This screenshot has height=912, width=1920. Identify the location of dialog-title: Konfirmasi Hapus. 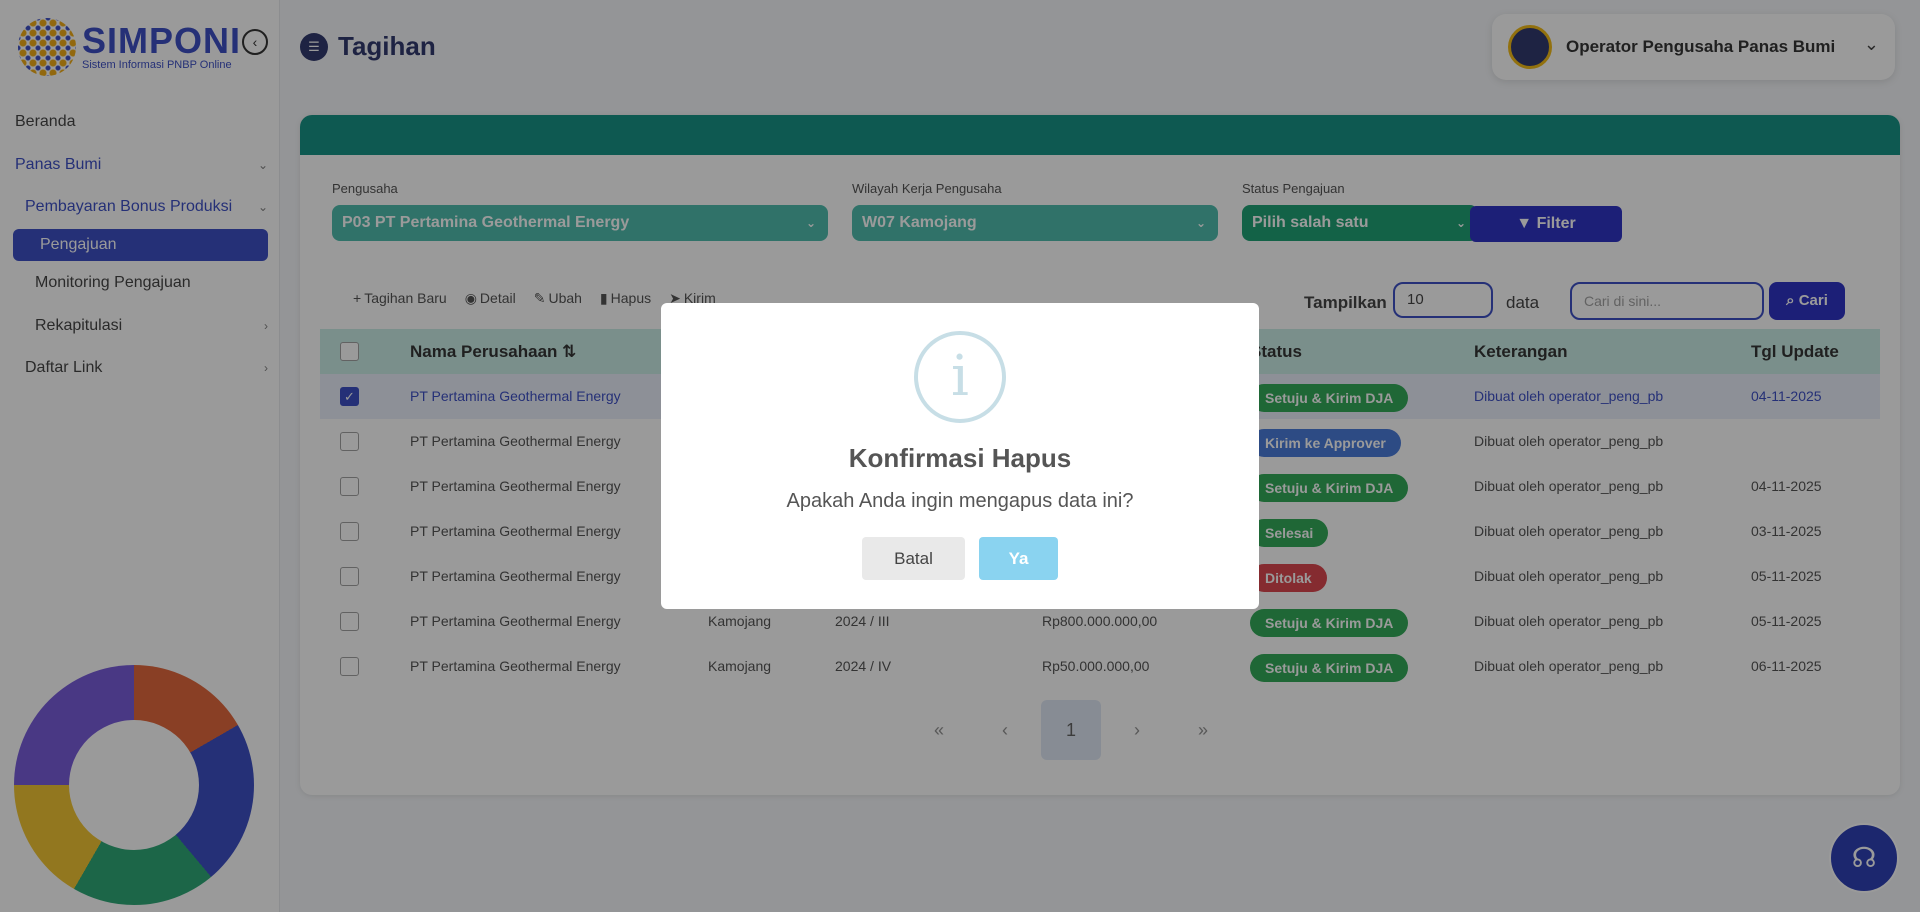
(960, 458).